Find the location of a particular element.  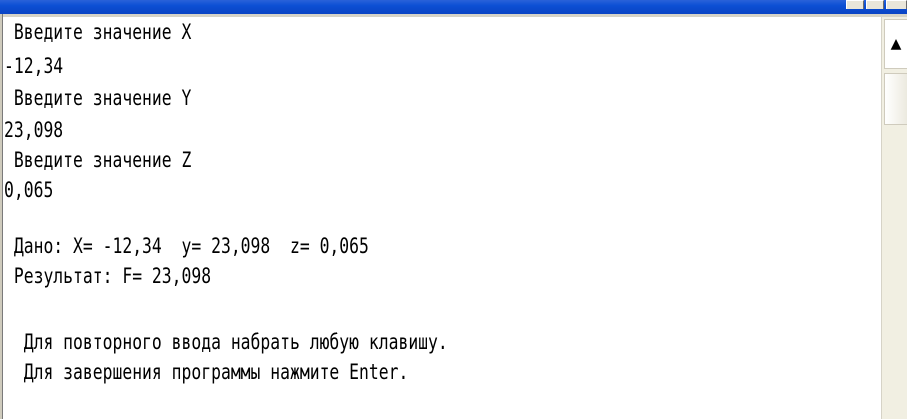

console-line: 0,065 is located at coordinates (29, 190).